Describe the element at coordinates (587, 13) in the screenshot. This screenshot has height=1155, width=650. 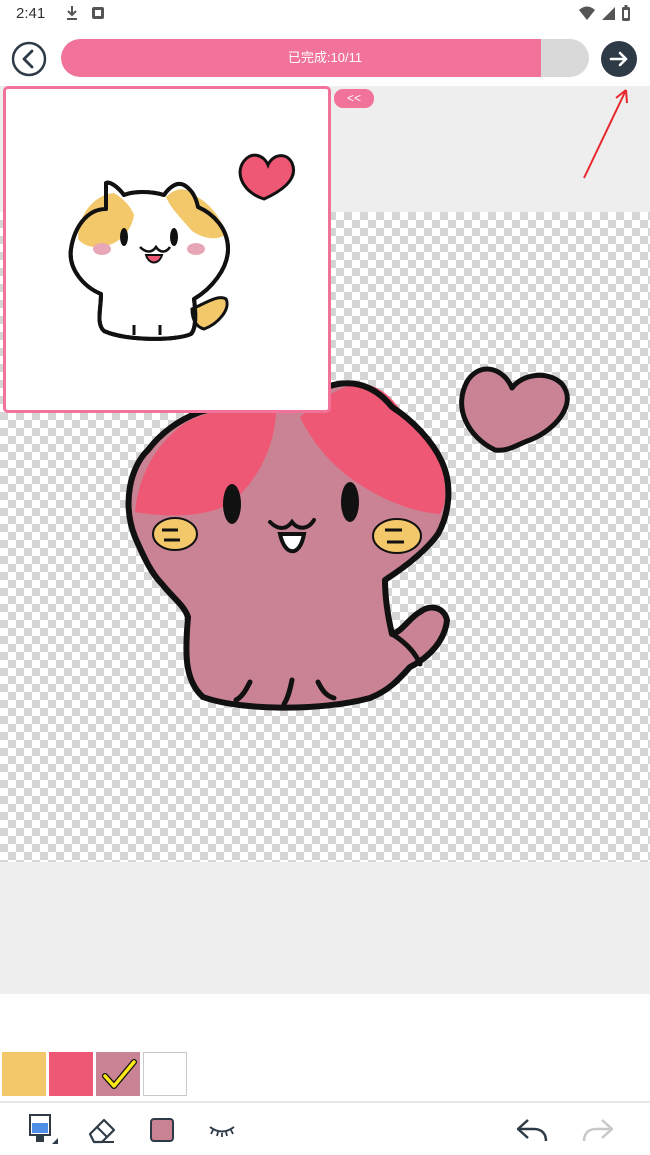
I see `wifi-icon` at that location.